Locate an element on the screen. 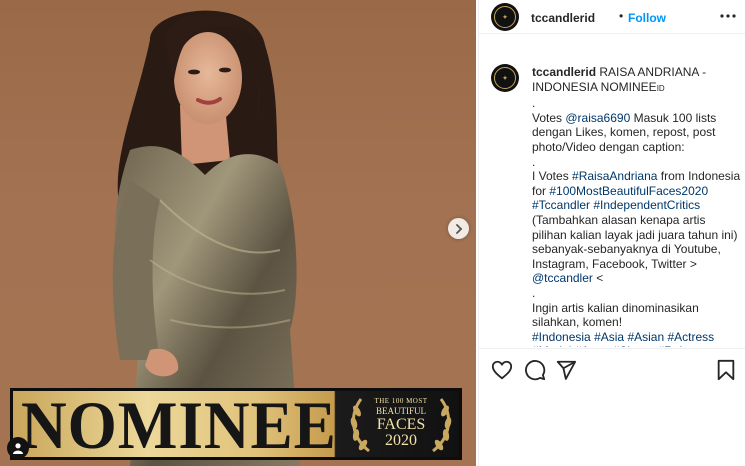 The height and width of the screenshot is (466, 745). hashtag-link: #RaisaAndriana is located at coordinates (614, 176).